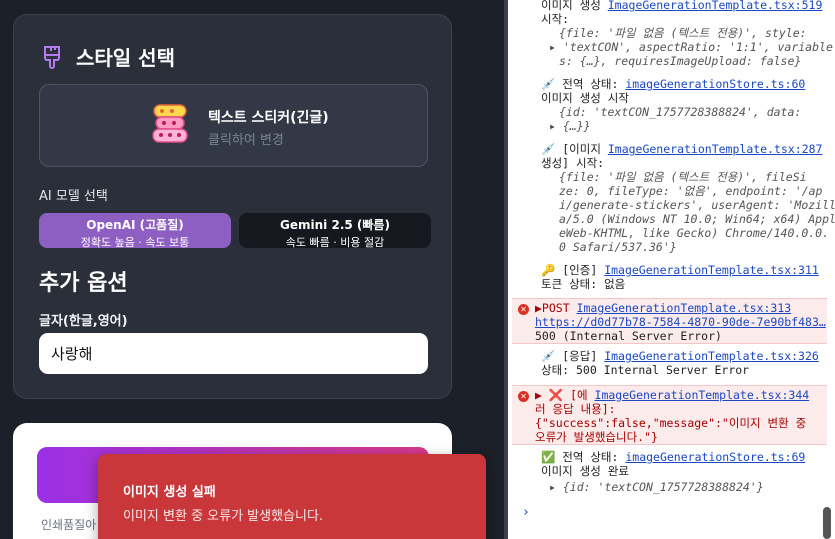 Image resolution: width=835 pixels, height=539 pixels. I want to click on options-title: 추가 옵션, so click(83, 283).